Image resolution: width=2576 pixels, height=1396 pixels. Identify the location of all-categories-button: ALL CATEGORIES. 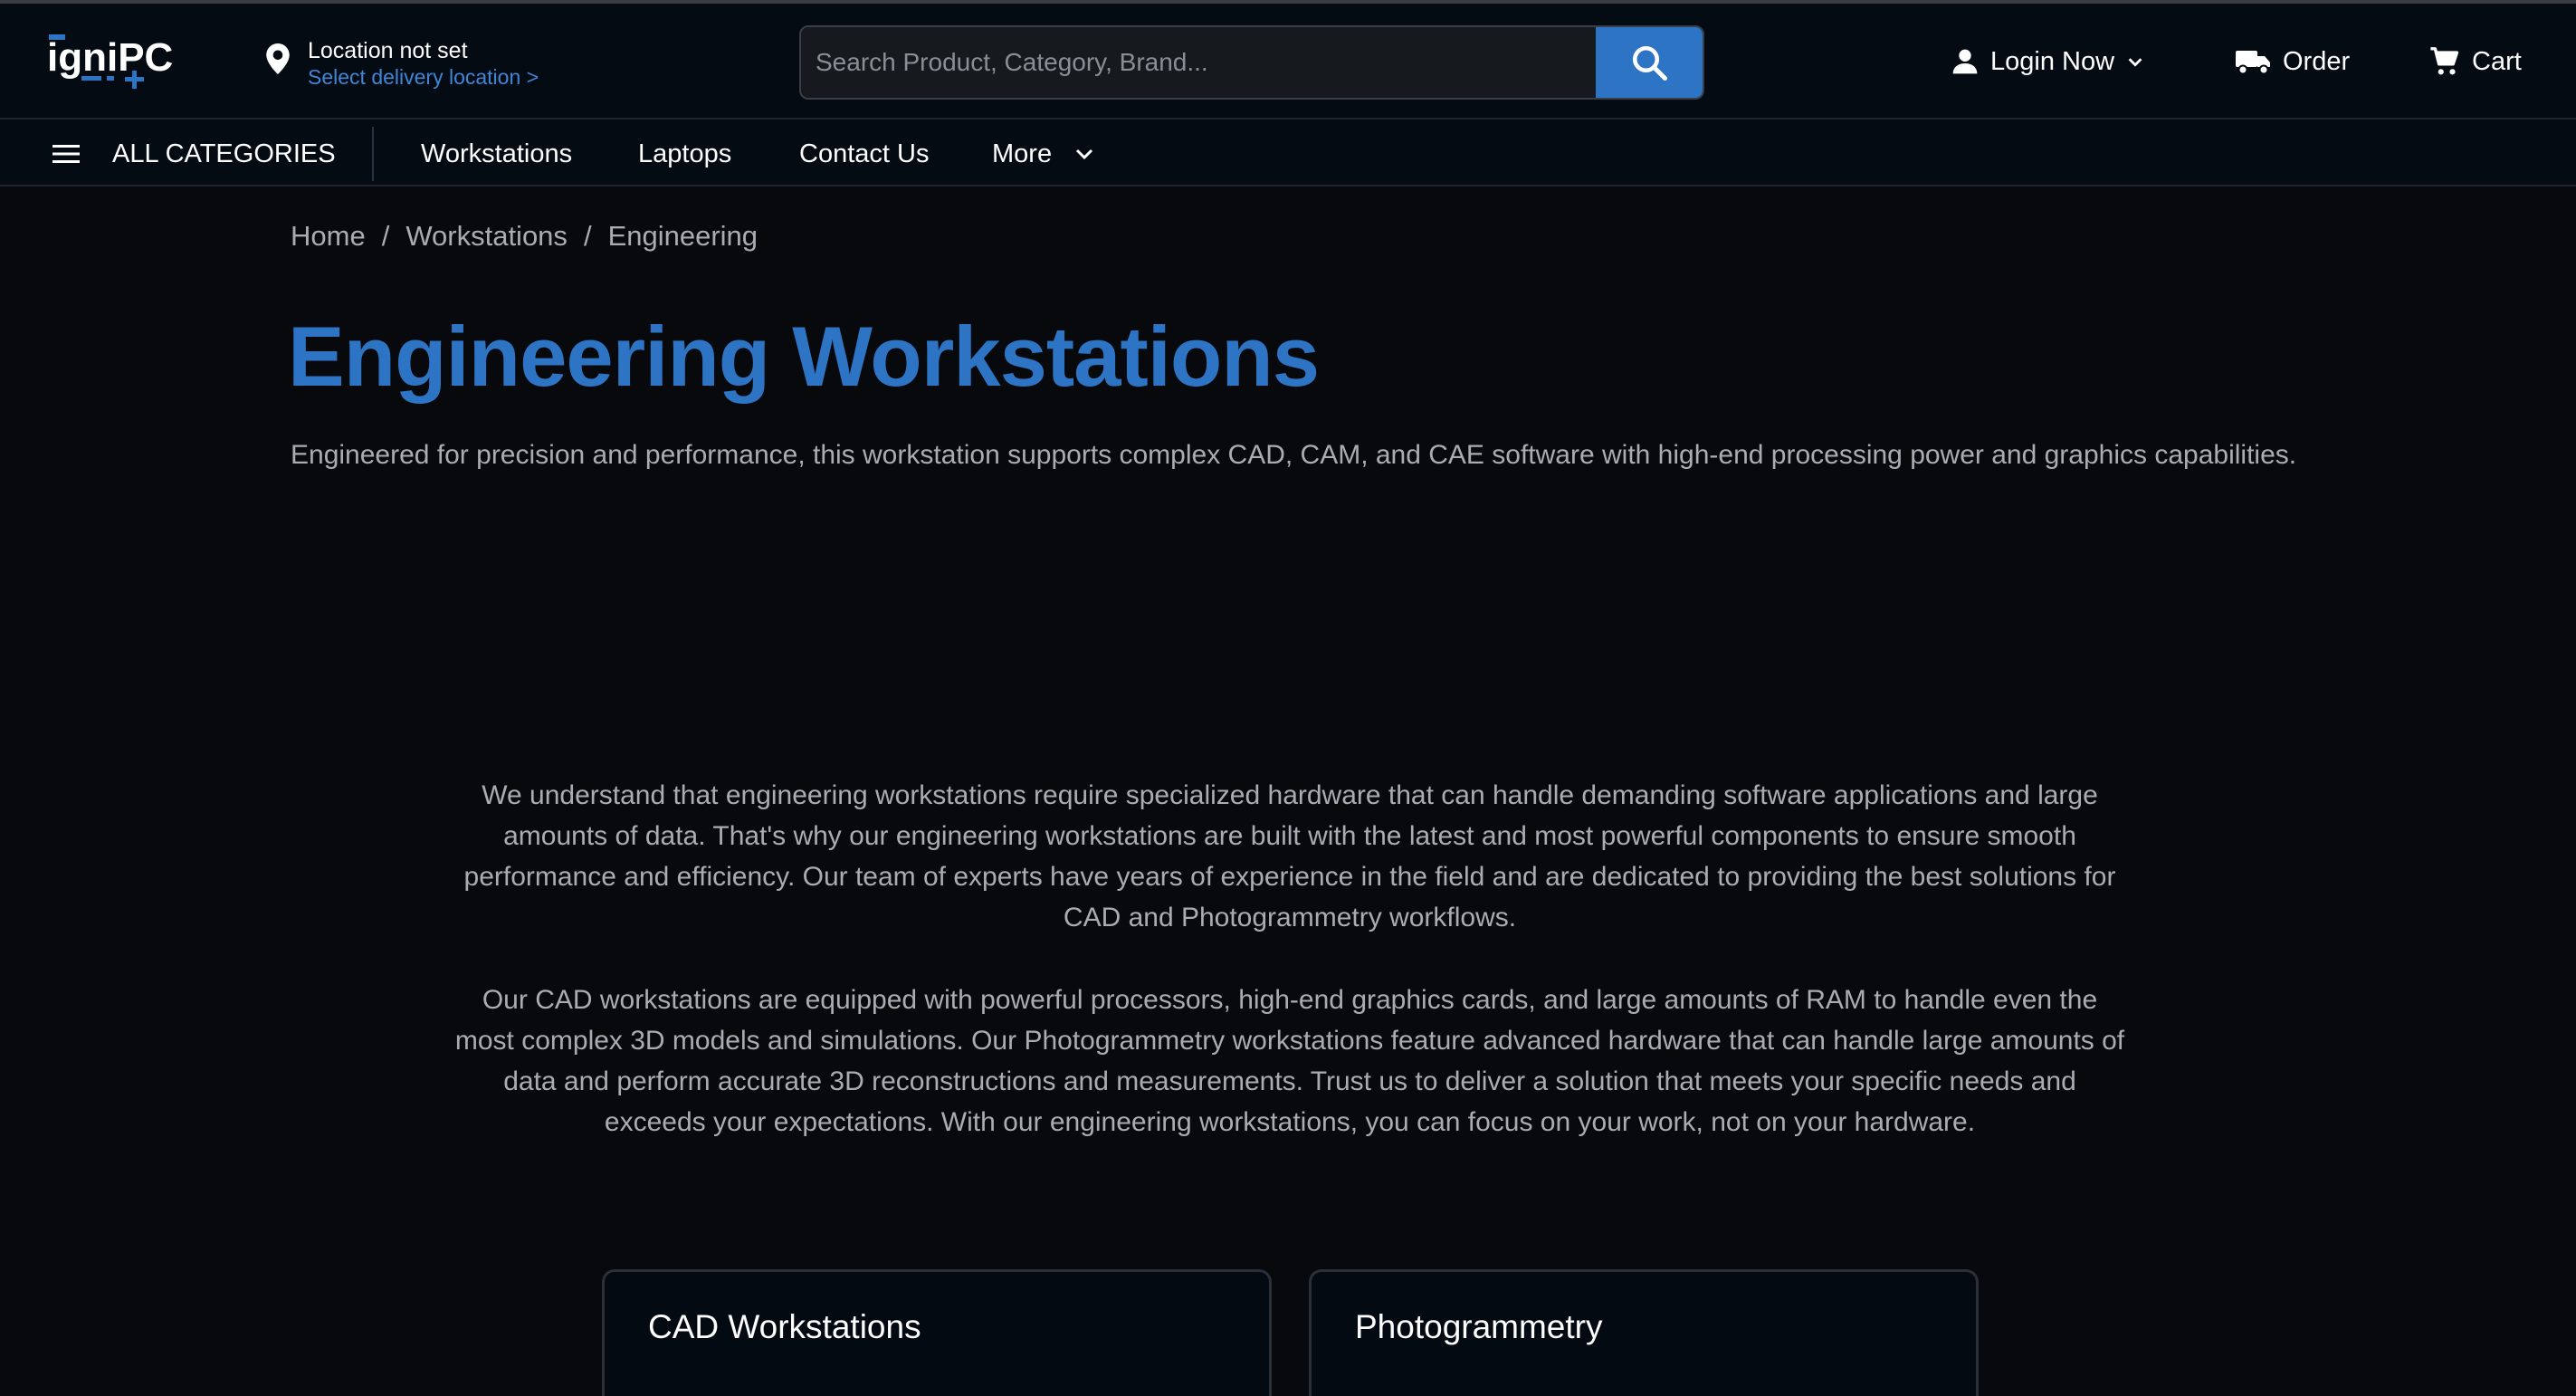
(224, 154).